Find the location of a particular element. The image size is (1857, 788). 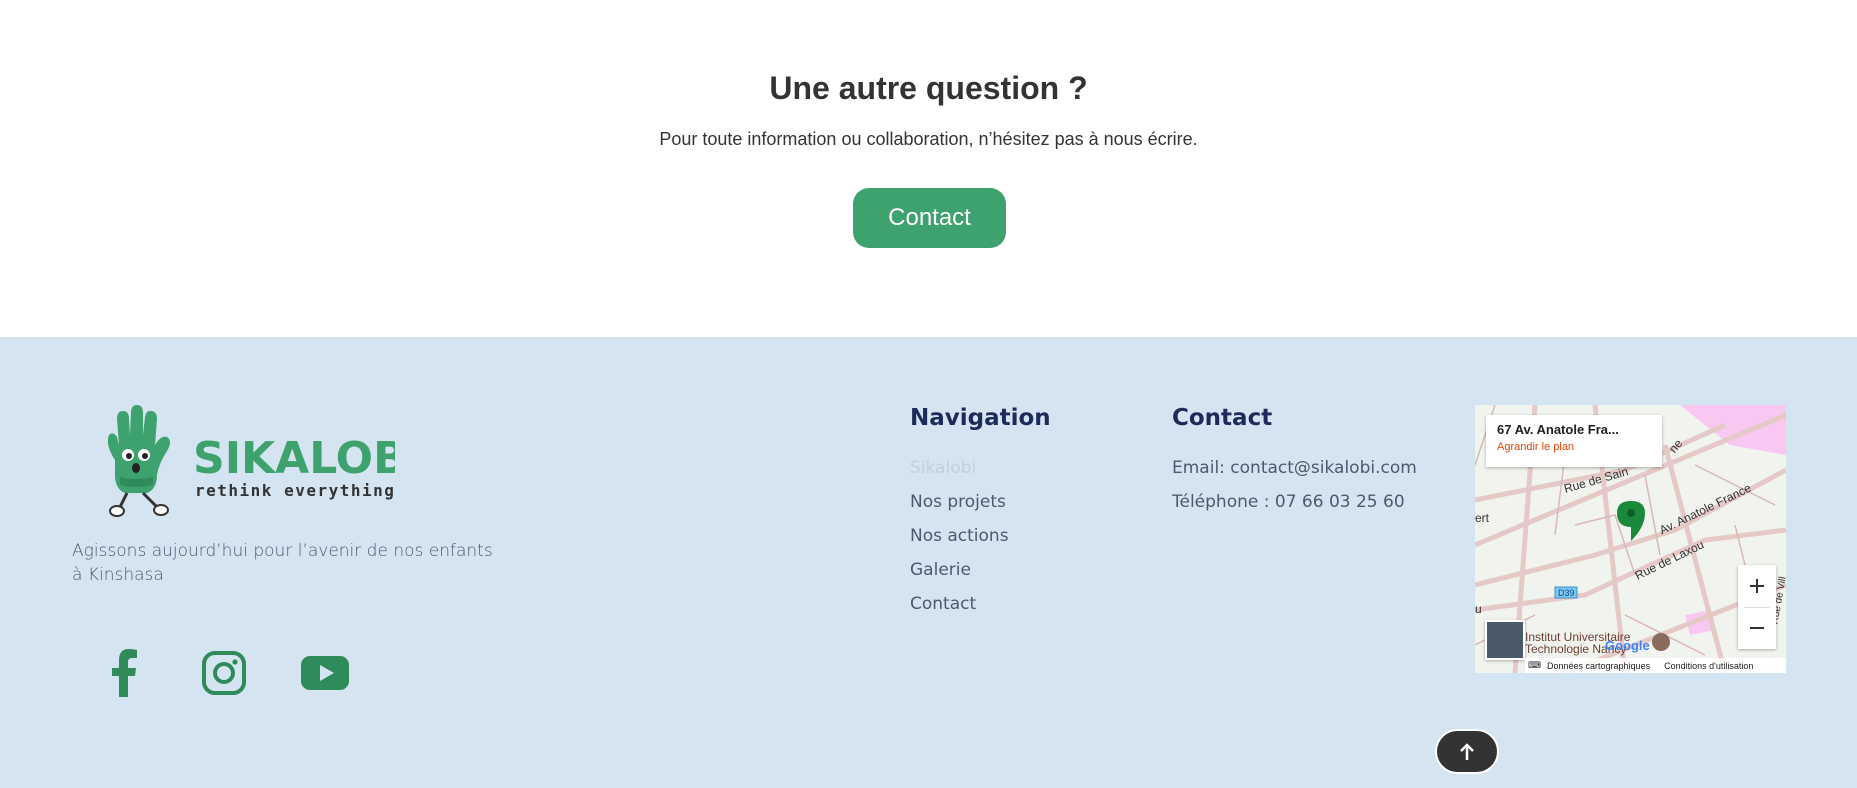

nav-link-sikalobi: Sikalobi is located at coordinates (943, 468).